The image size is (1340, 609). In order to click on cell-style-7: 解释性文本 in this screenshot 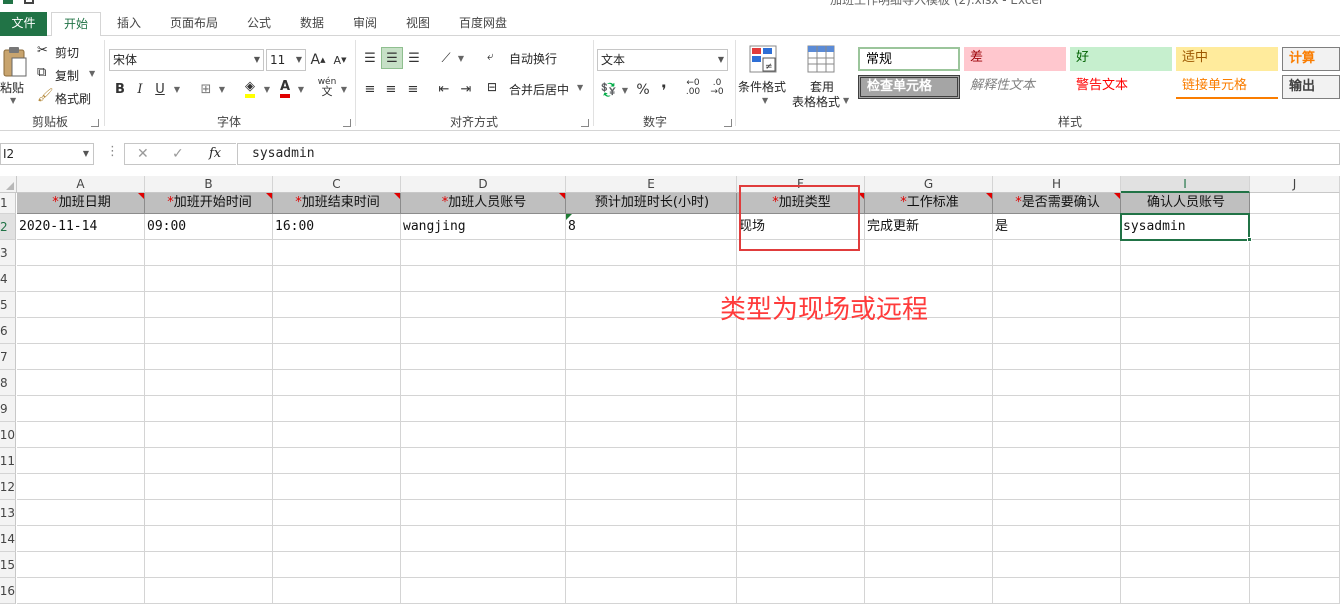, I will do `click(1015, 87)`.